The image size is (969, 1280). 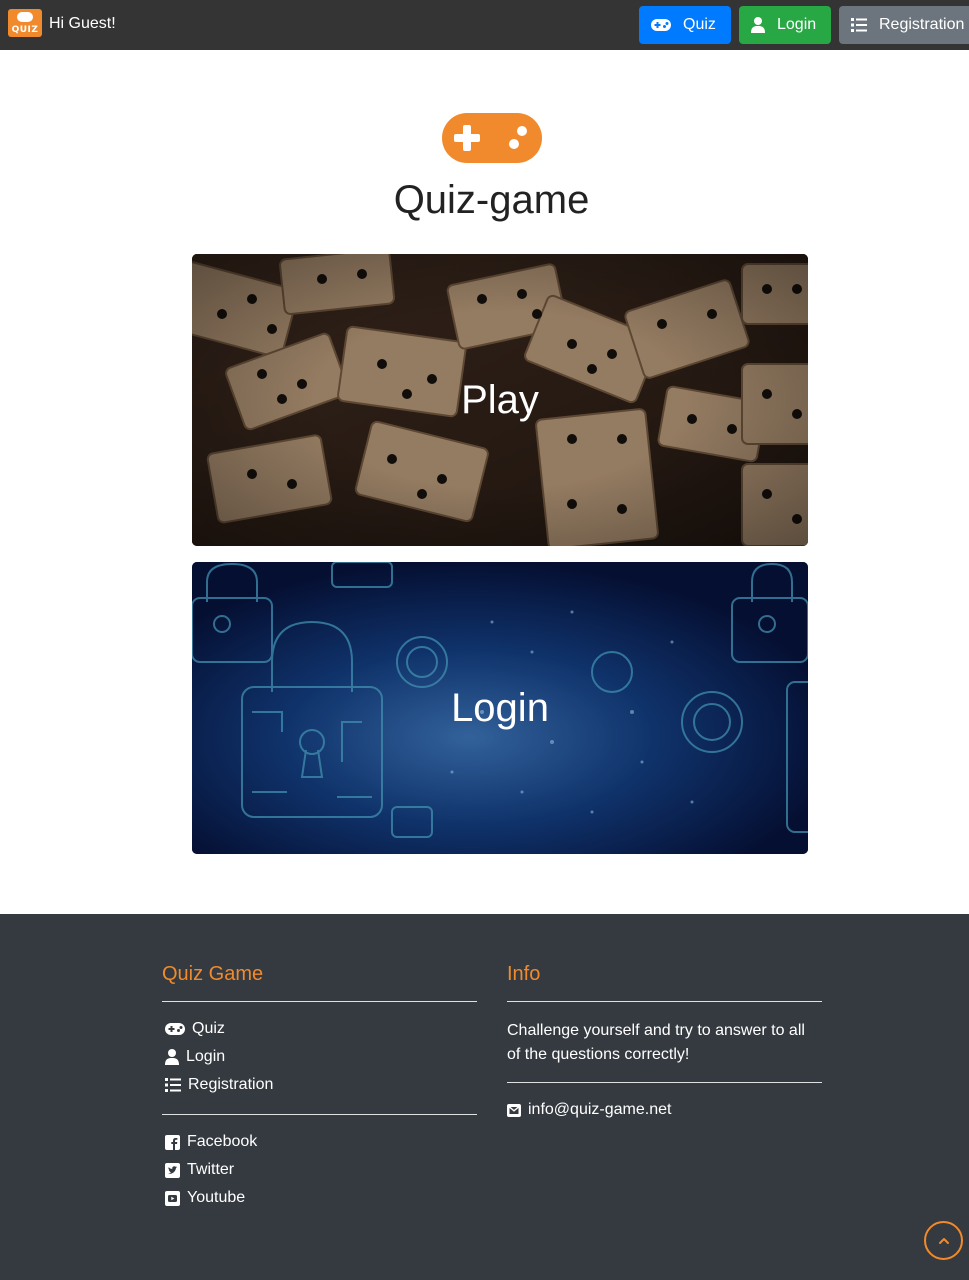 I want to click on quiz-logo-icon: QUIZ, so click(x=25, y=23).